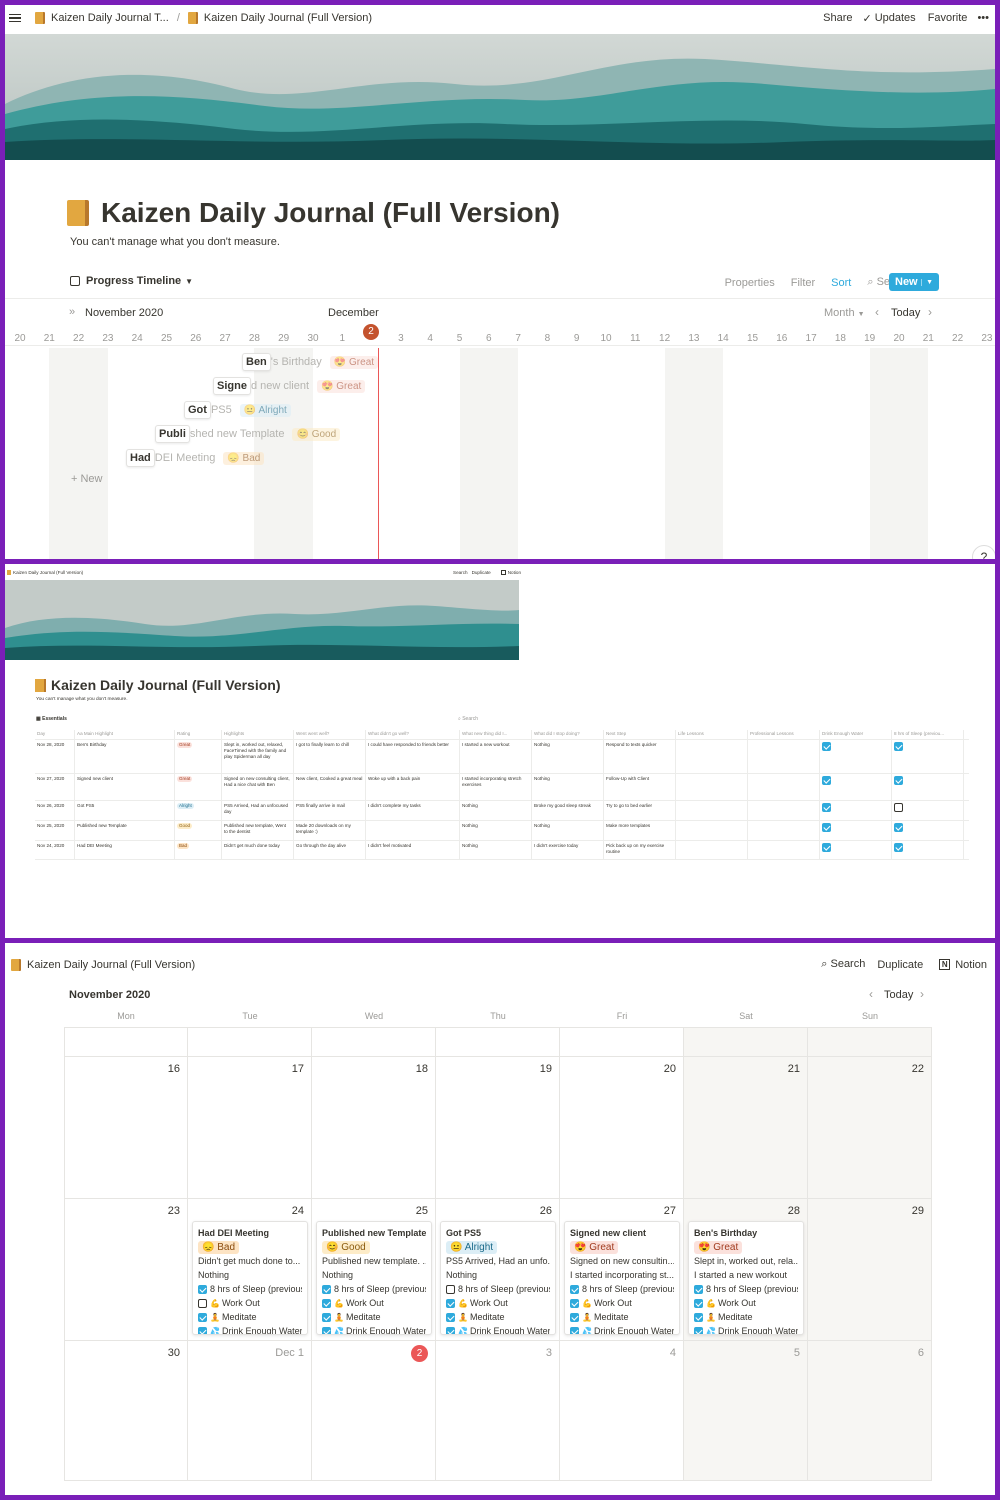  Describe the element at coordinates (898, 995) in the screenshot. I see `today-button: Today` at that location.